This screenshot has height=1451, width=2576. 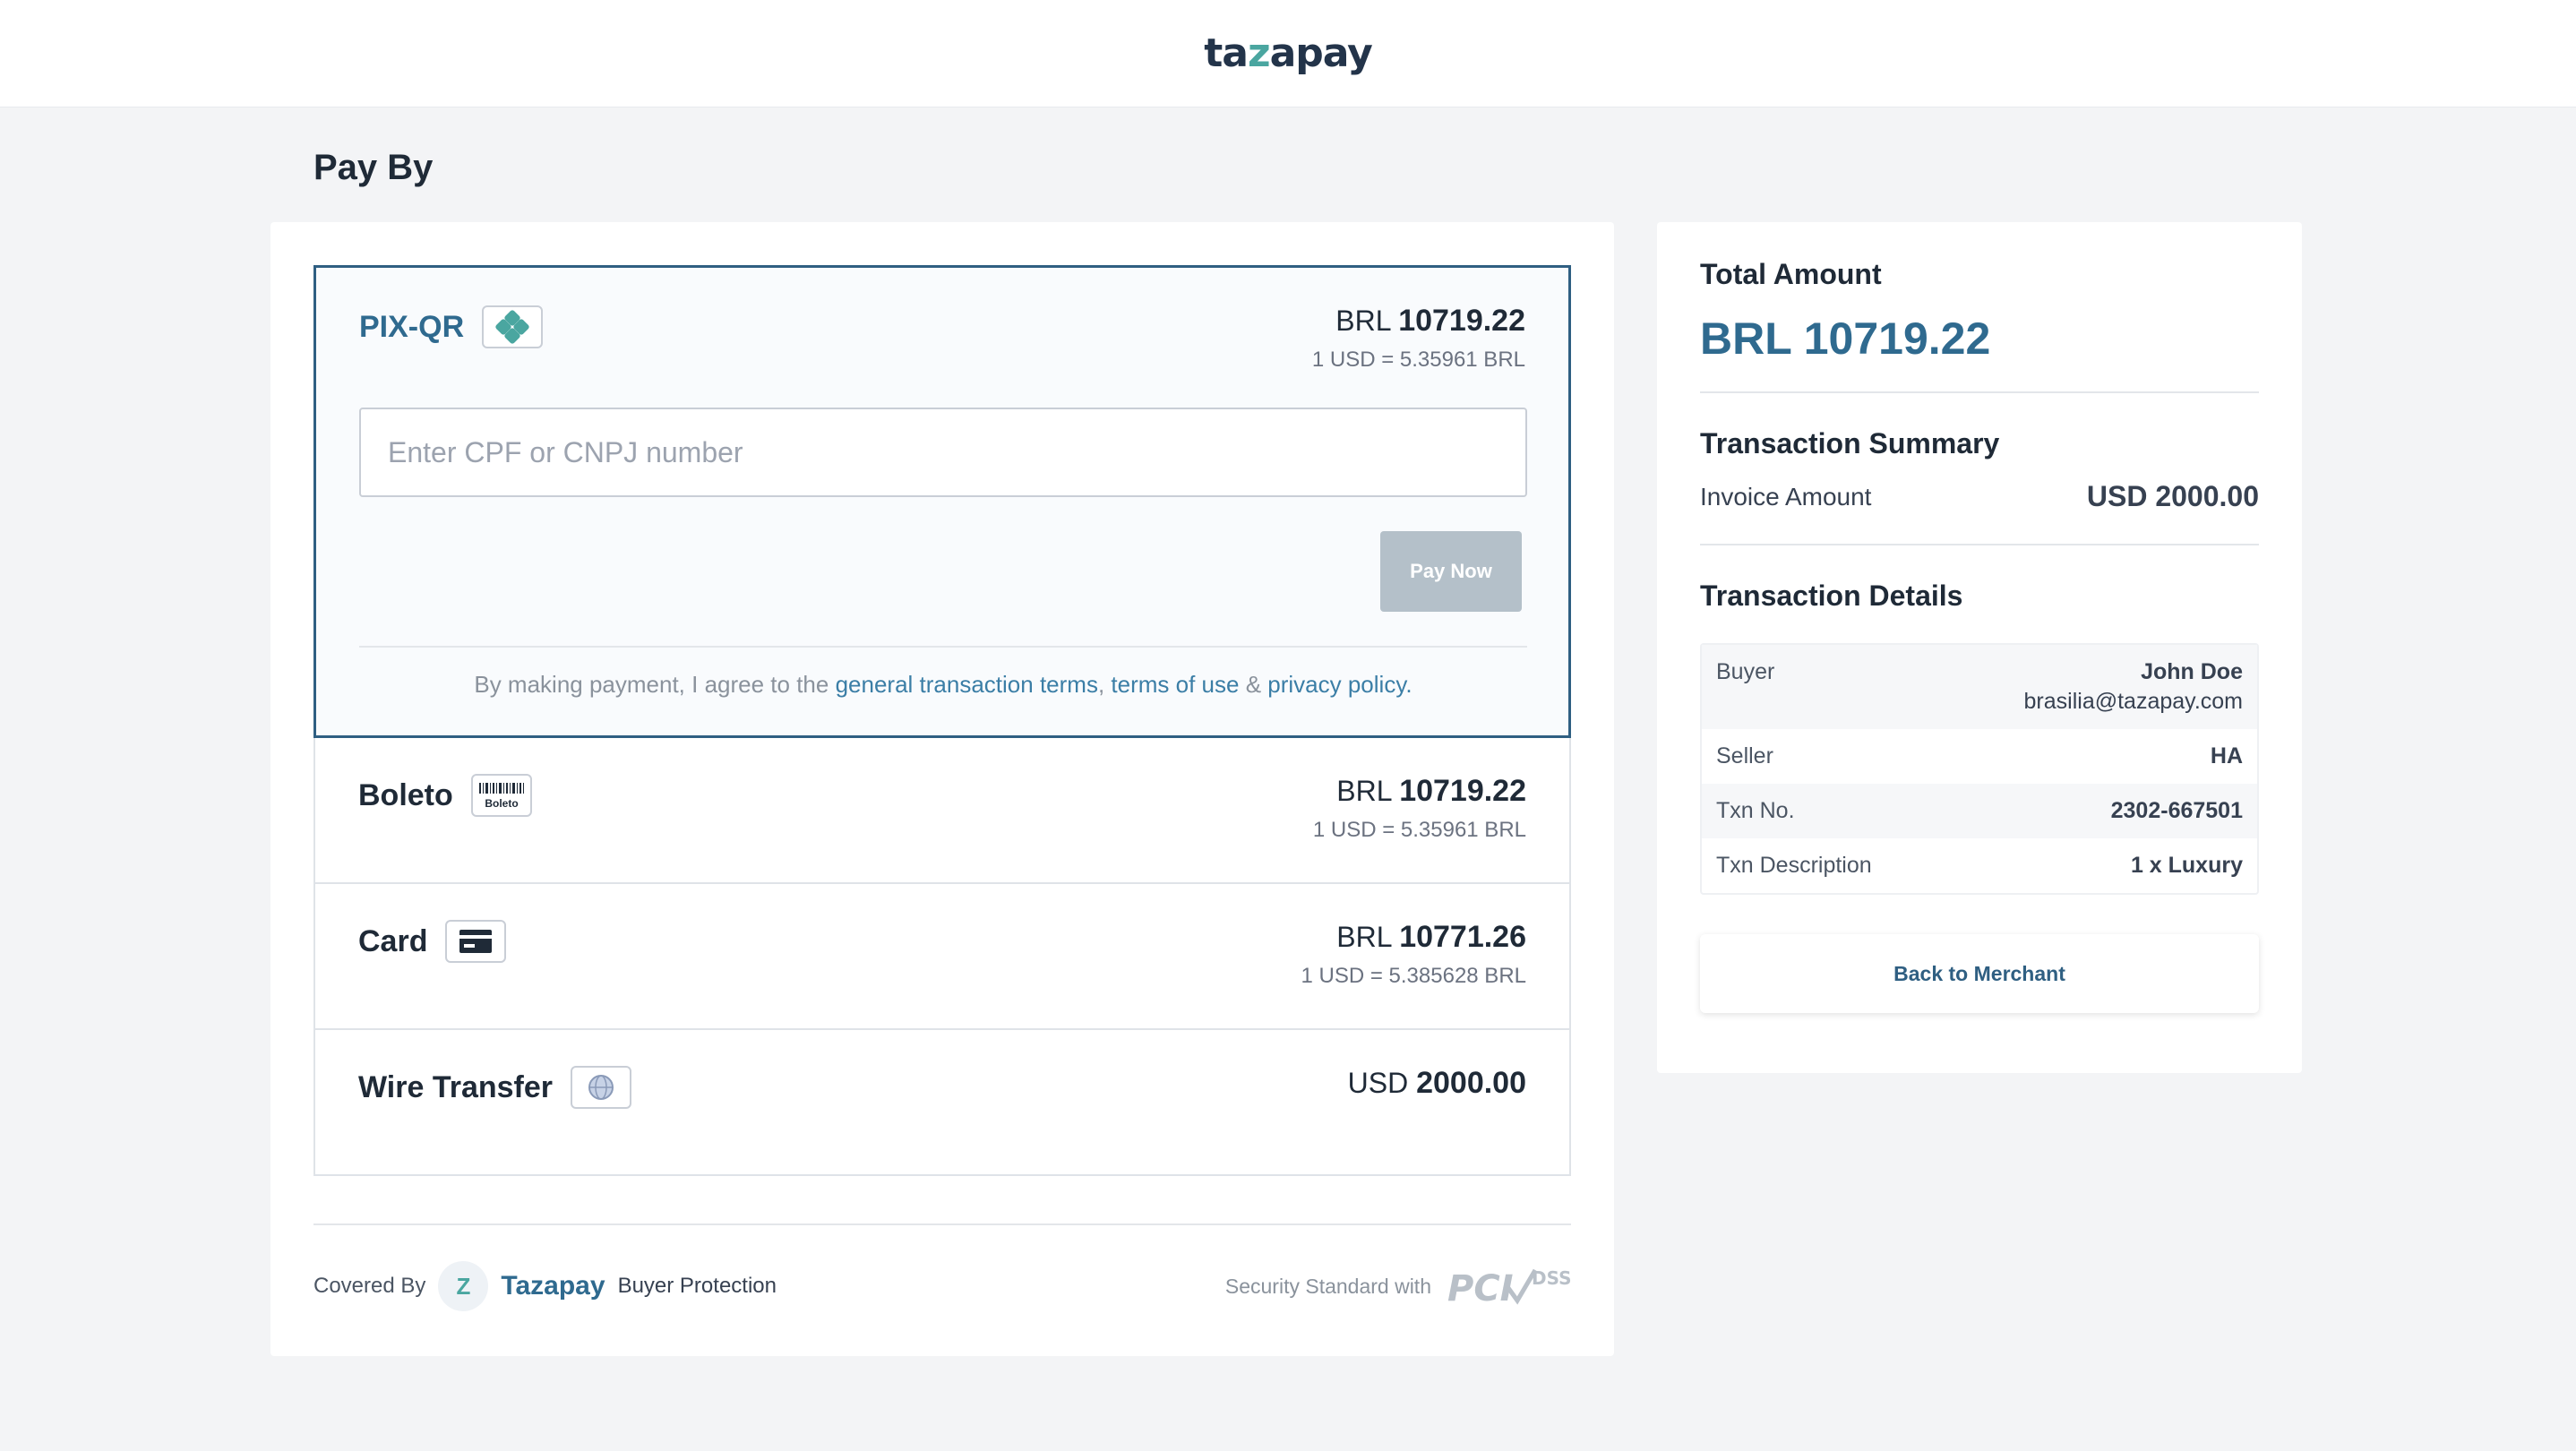 I want to click on detail-row-buyer: Buyer John Doe brasilia@tazapay.com, so click(x=1979, y=687).